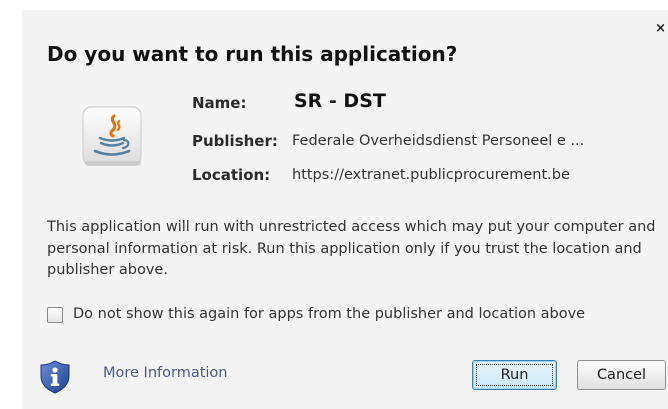  I want to click on close-icon: ×, so click(660, 28).